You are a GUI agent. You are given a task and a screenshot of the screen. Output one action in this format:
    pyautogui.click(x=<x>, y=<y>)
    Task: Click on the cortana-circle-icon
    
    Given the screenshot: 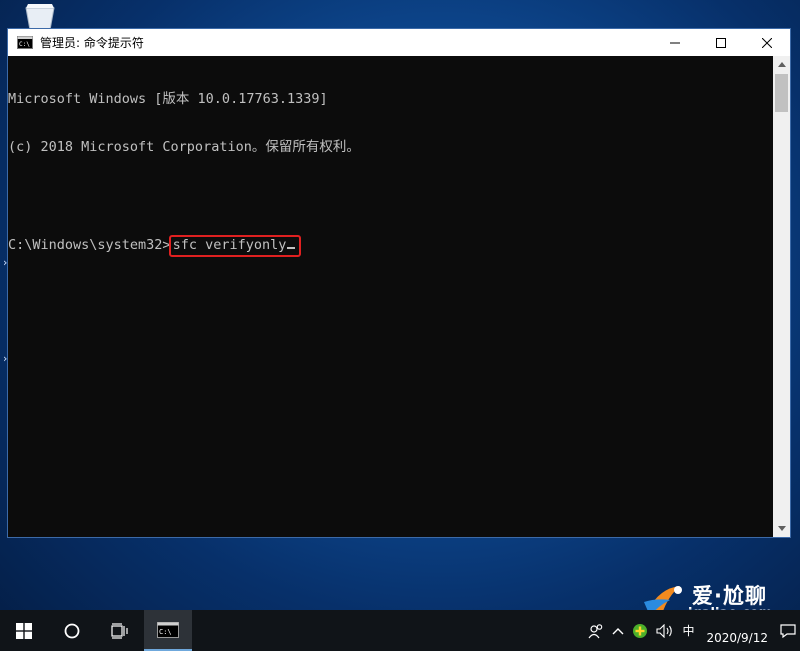 What is the action you would take?
    pyautogui.click(x=72, y=630)
    